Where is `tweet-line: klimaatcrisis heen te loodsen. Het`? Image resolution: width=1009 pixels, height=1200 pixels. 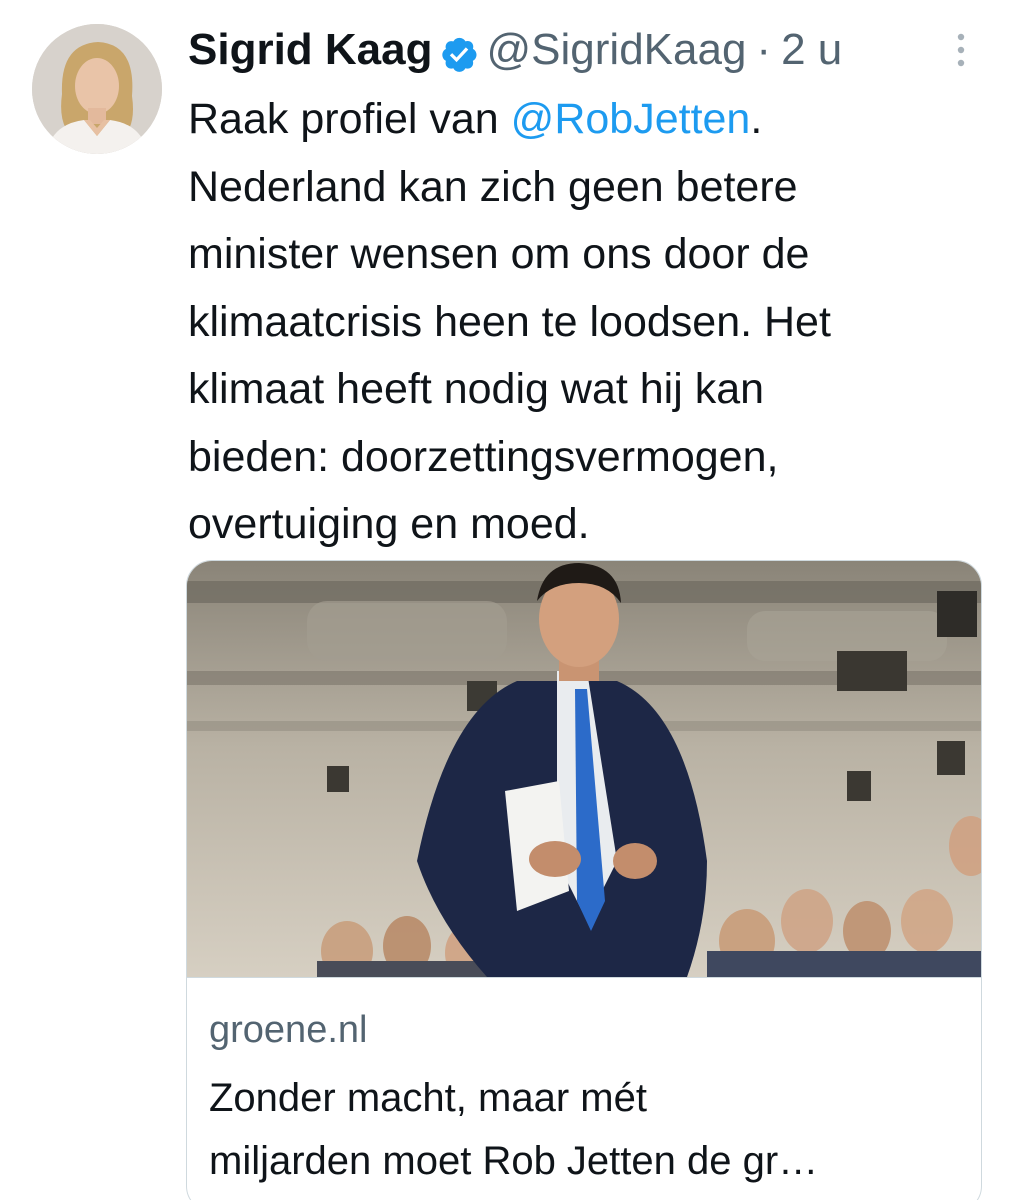
tweet-line: klimaatcrisis heen te loodsen. Het is located at coordinates (509, 321).